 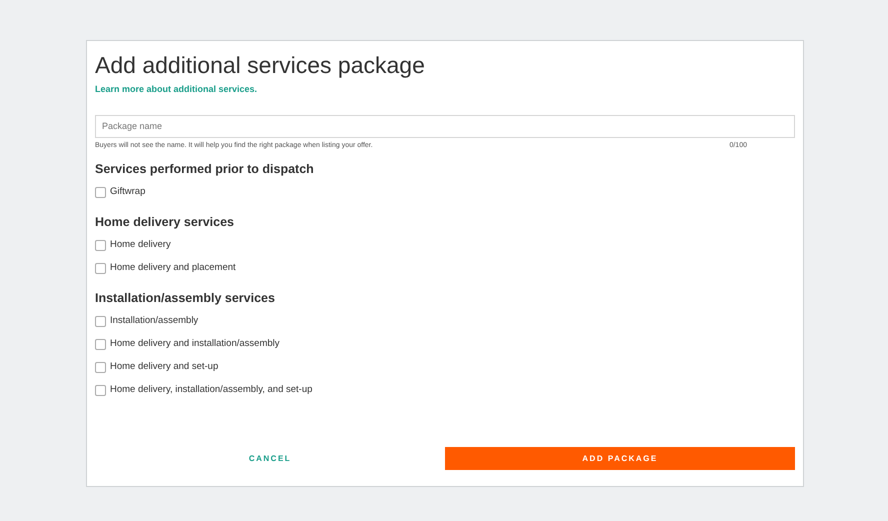 I want to click on option-label: Home delivery and installation/assembly, so click(x=195, y=344).